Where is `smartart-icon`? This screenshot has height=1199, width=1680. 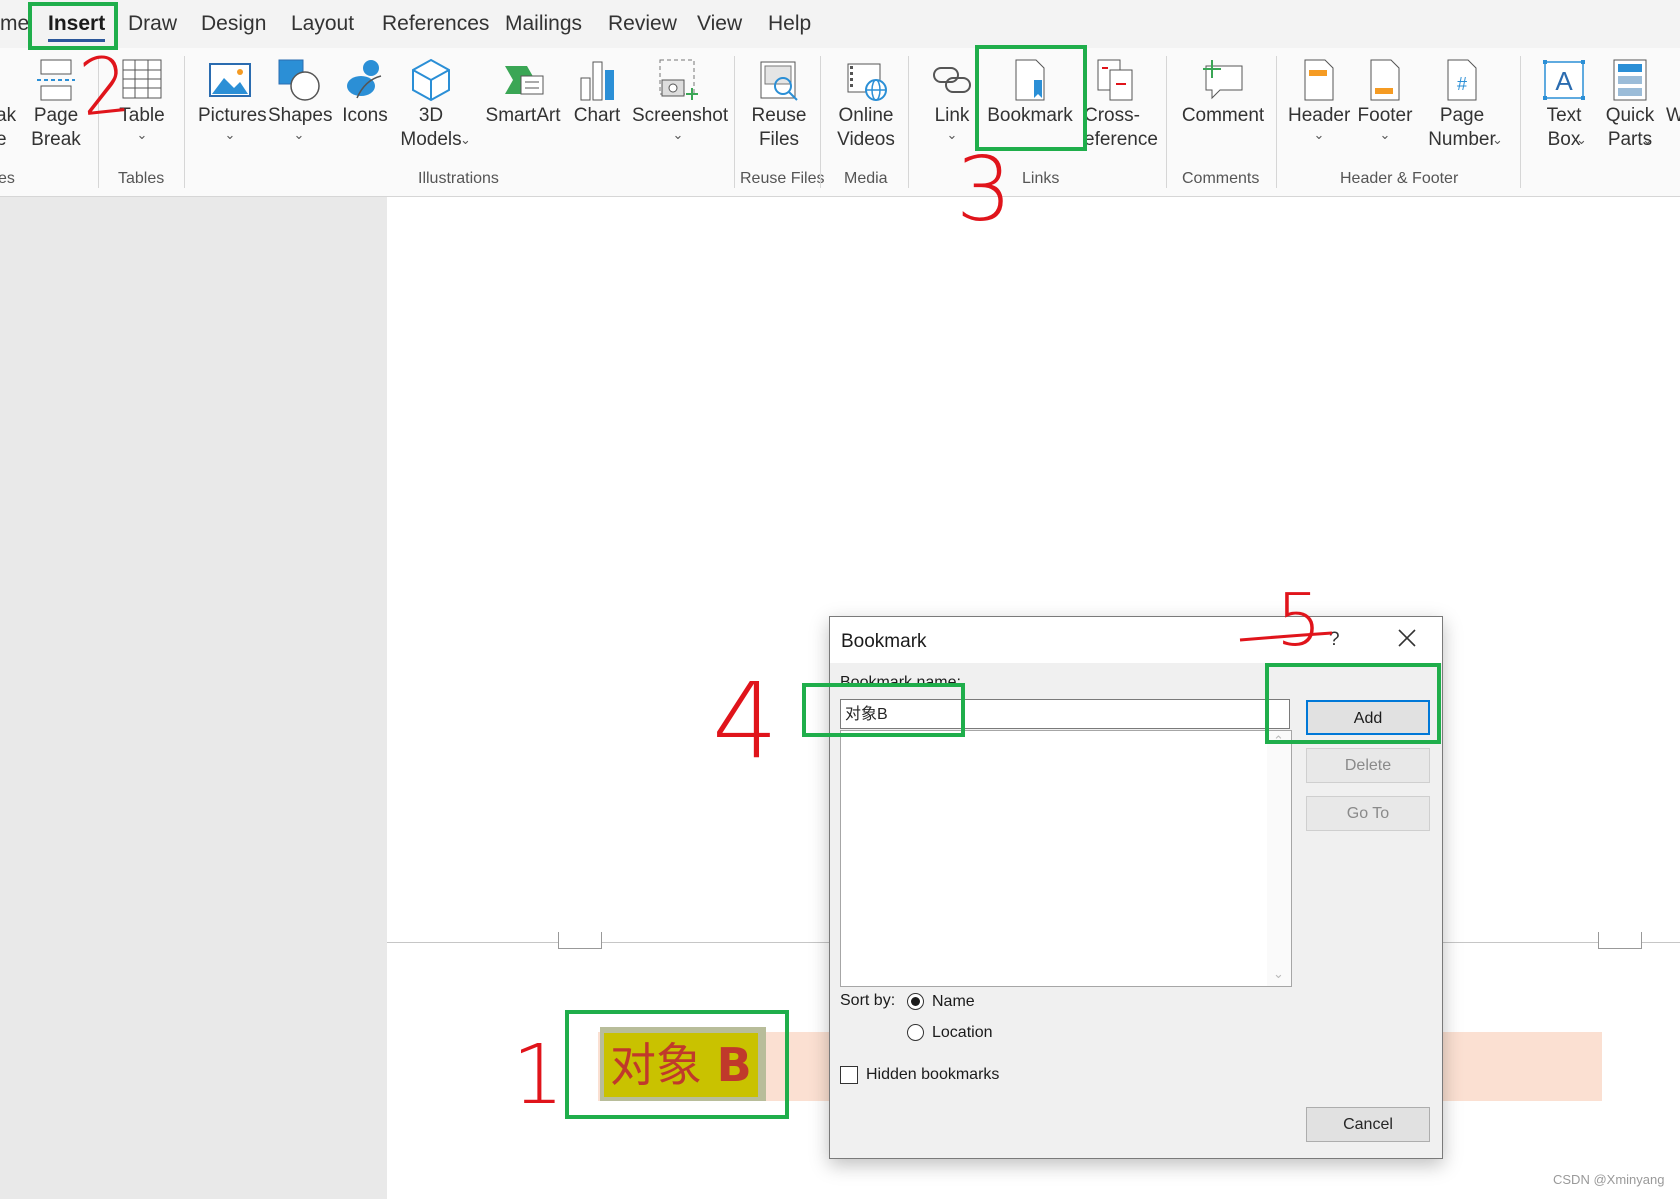 smartart-icon is located at coordinates (524, 80).